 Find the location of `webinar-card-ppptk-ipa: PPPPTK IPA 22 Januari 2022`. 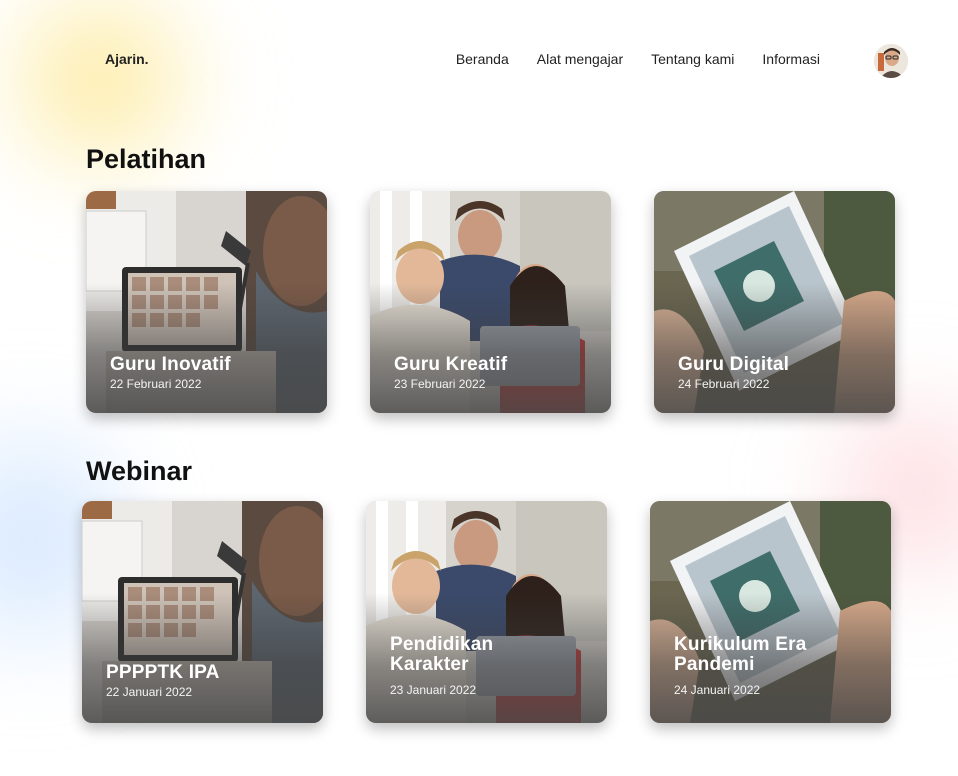

webinar-card-ppptk-ipa: PPPPTK IPA 22 Januari 2022 is located at coordinates (202, 612).